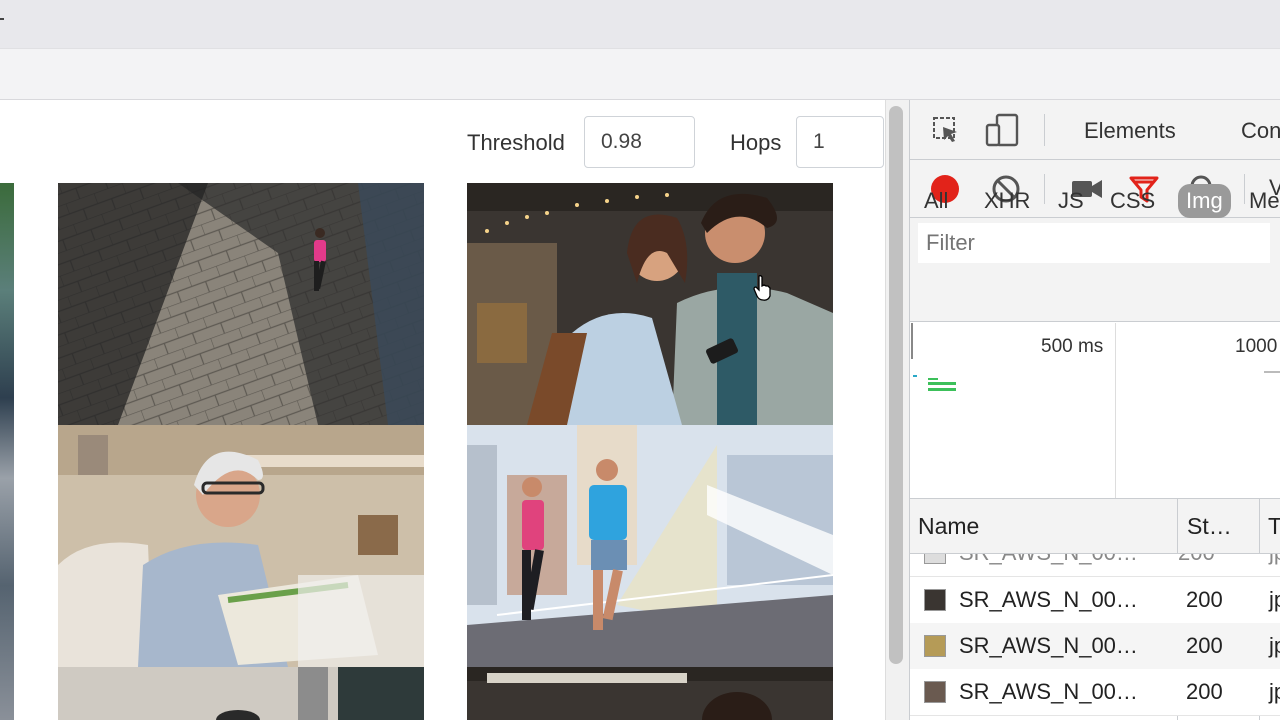 The height and width of the screenshot is (720, 1280). Describe the element at coordinates (241, 304) in the screenshot. I see `image-runner-pavement` at that location.